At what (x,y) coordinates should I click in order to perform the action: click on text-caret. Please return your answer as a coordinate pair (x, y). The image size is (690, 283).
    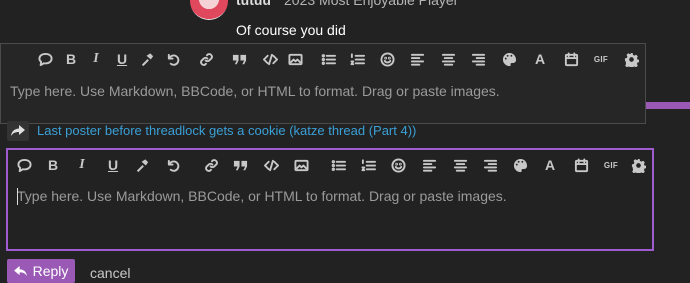
    Looking at the image, I should click on (17, 196).